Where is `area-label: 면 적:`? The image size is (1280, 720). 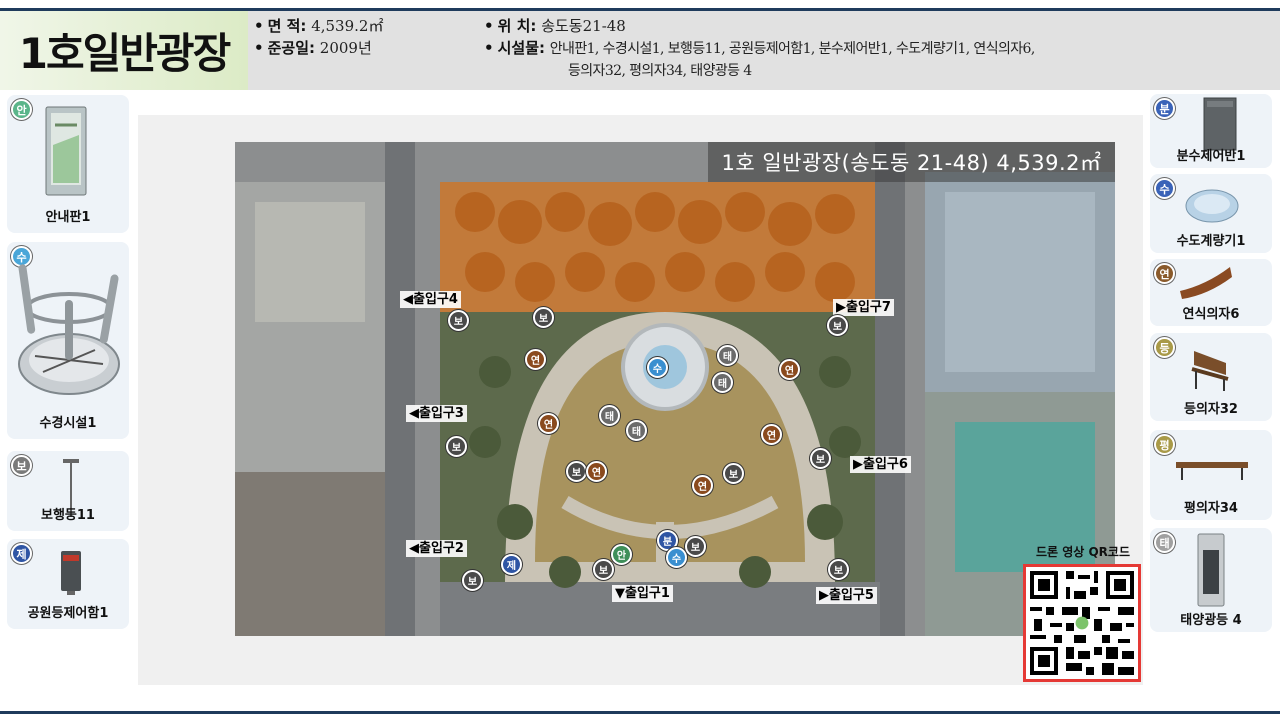
area-label: 면 적: is located at coordinates (287, 26).